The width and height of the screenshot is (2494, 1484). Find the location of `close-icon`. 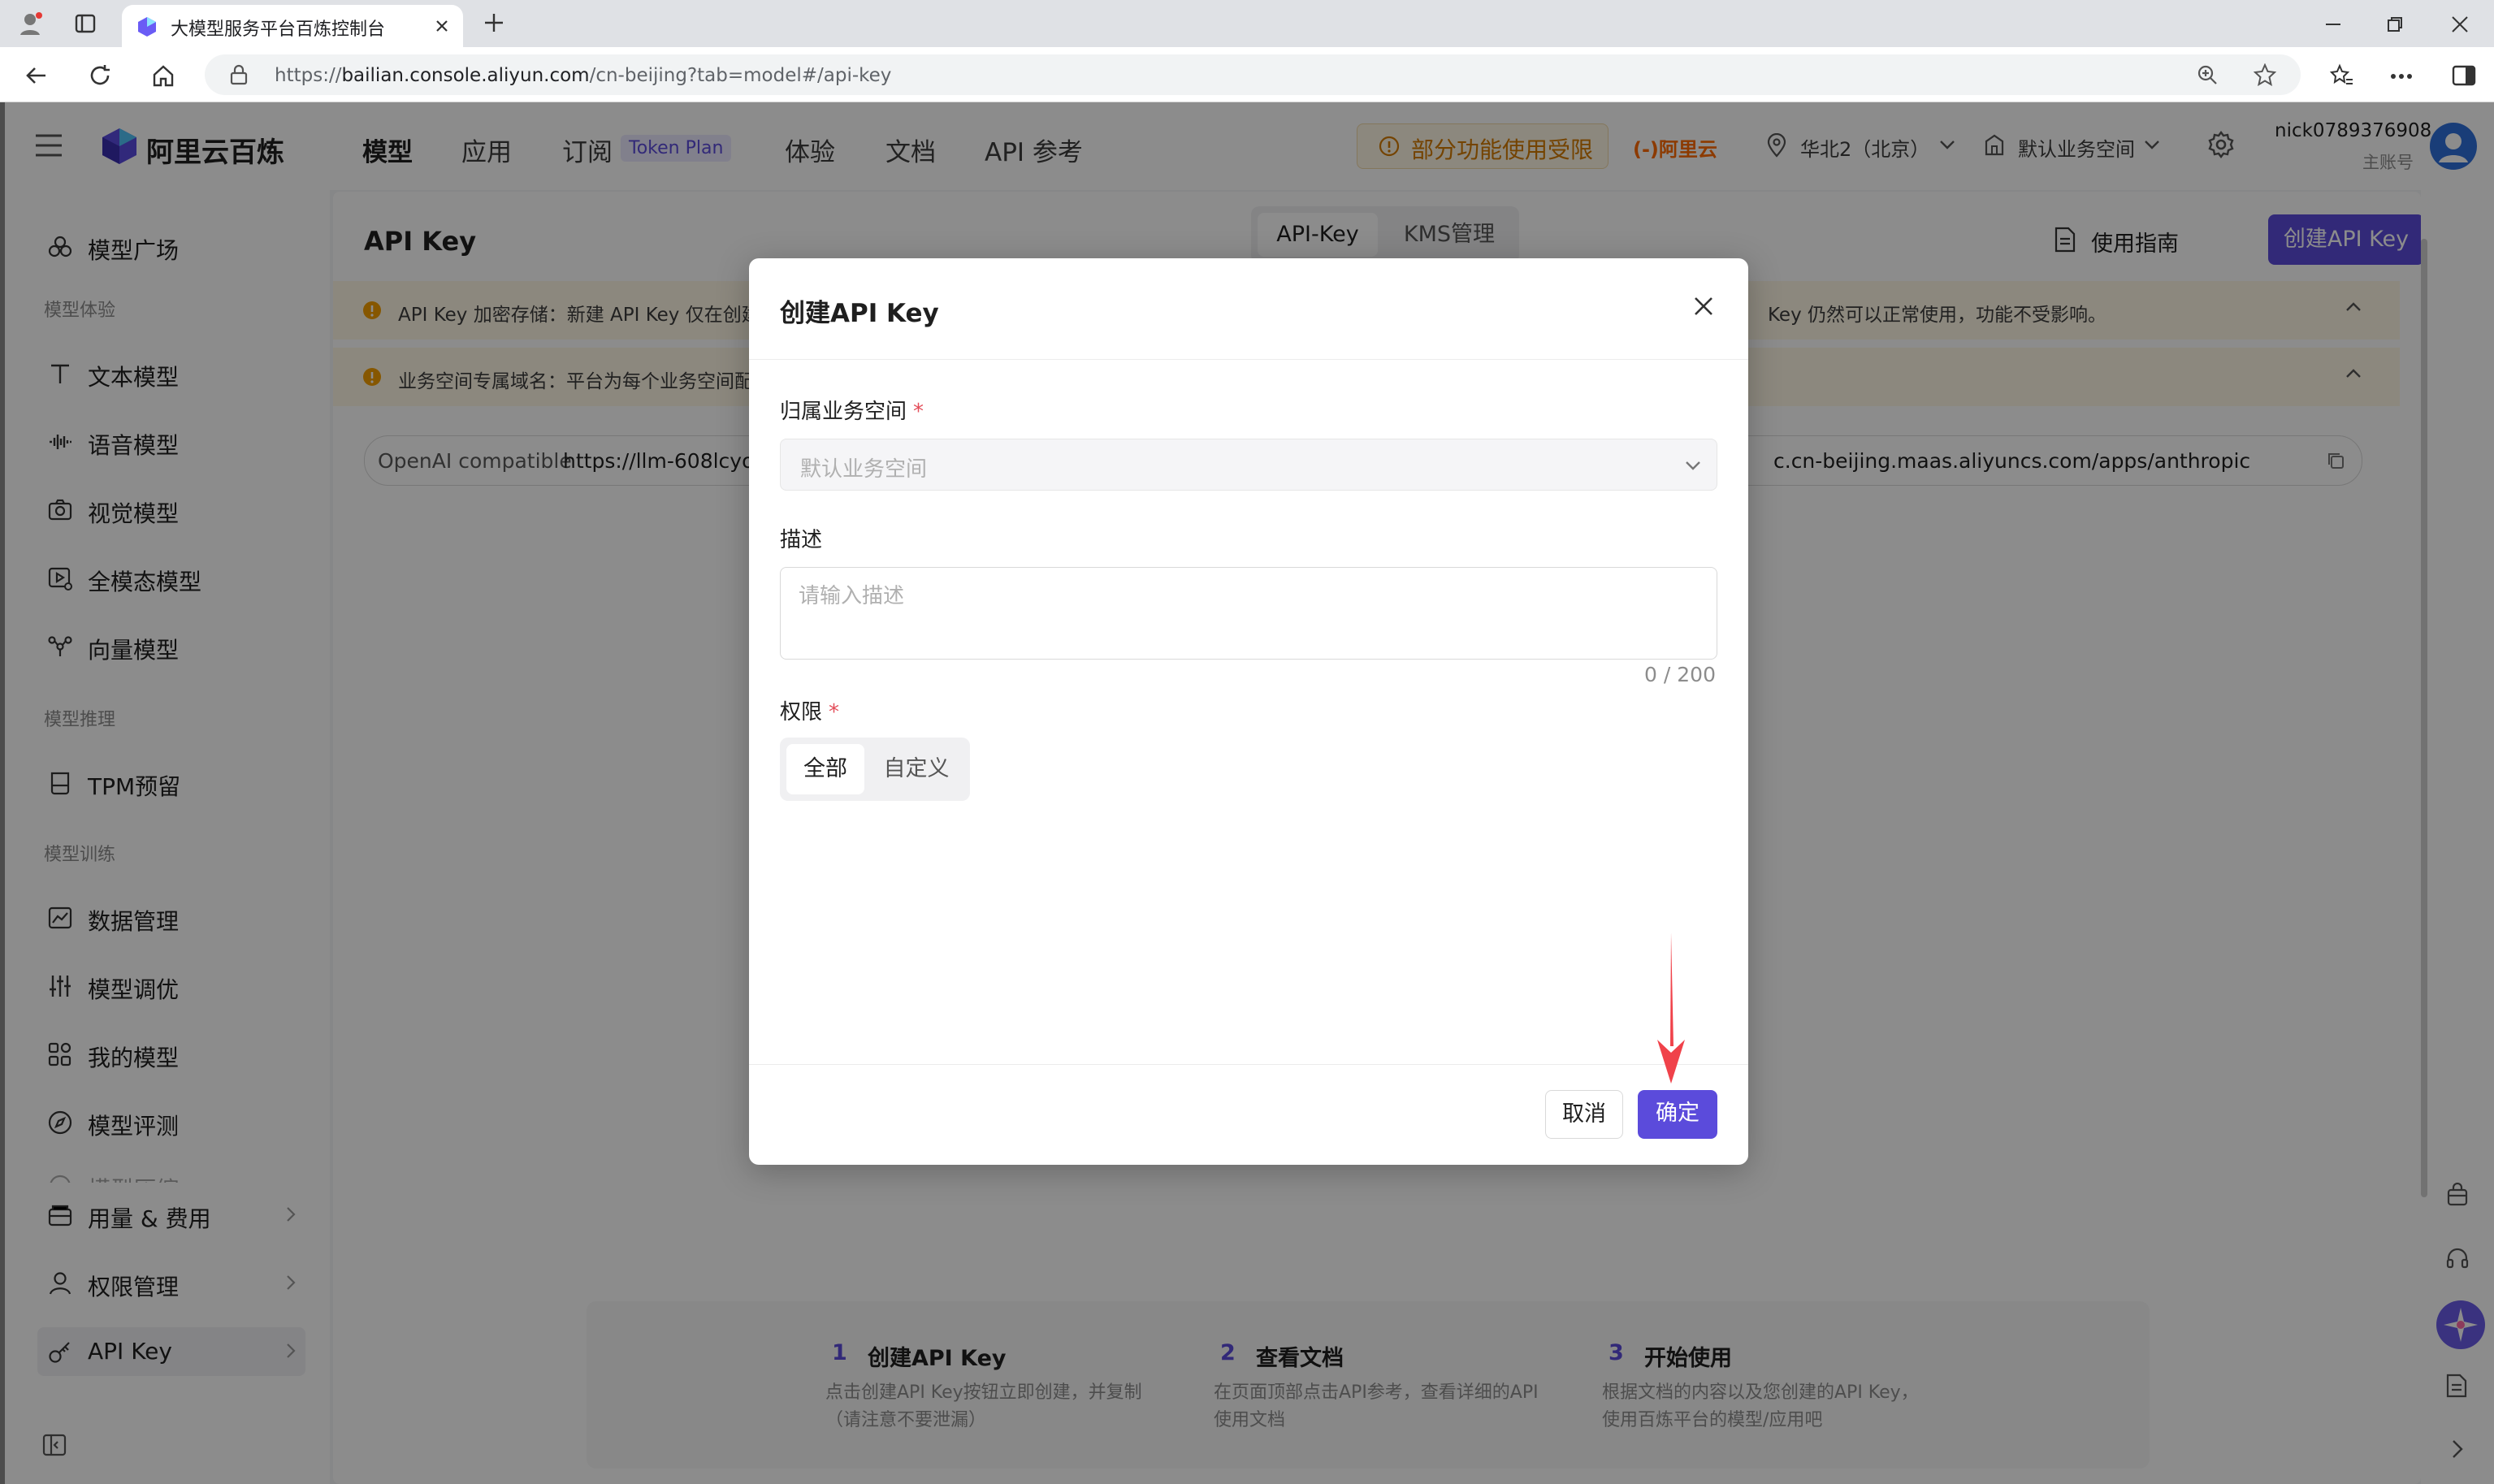

close-icon is located at coordinates (1703, 306).